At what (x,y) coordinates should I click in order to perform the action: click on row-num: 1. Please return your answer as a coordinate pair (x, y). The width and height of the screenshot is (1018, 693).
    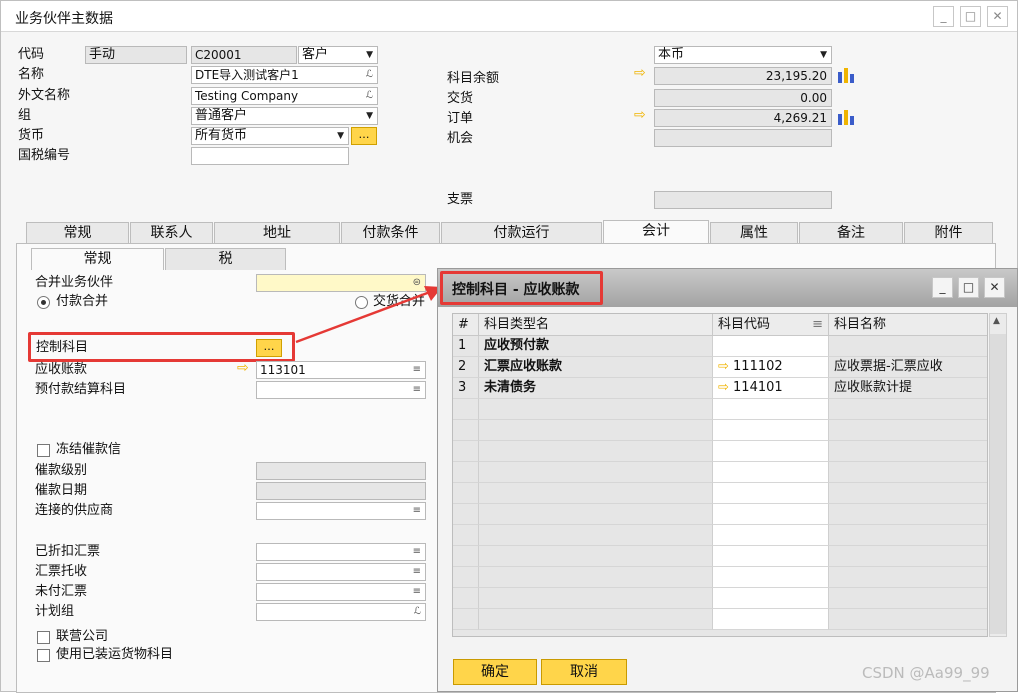
    Looking at the image, I should click on (466, 346).